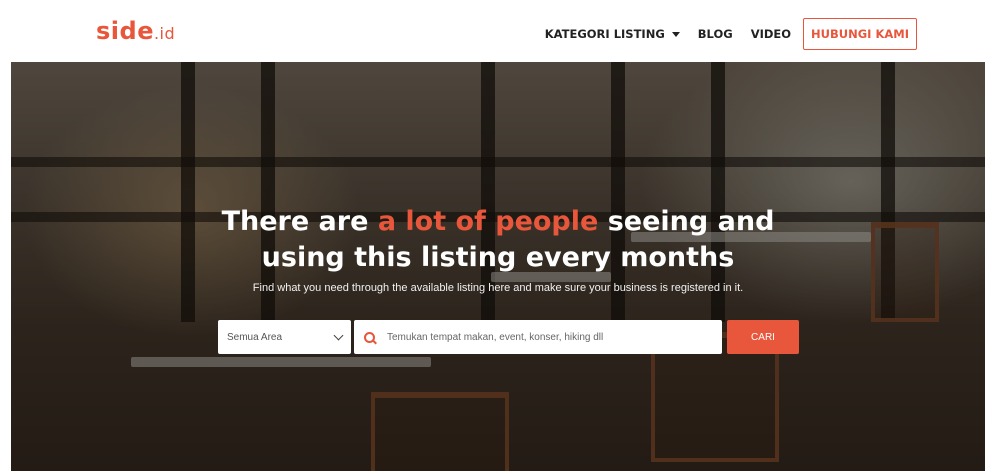 Image resolution: width=985 pixels, height=471 pixels. What do you see at coordinates (547, 337) in the screenshot?
I see `search-input` at bounding box center [547, 337].